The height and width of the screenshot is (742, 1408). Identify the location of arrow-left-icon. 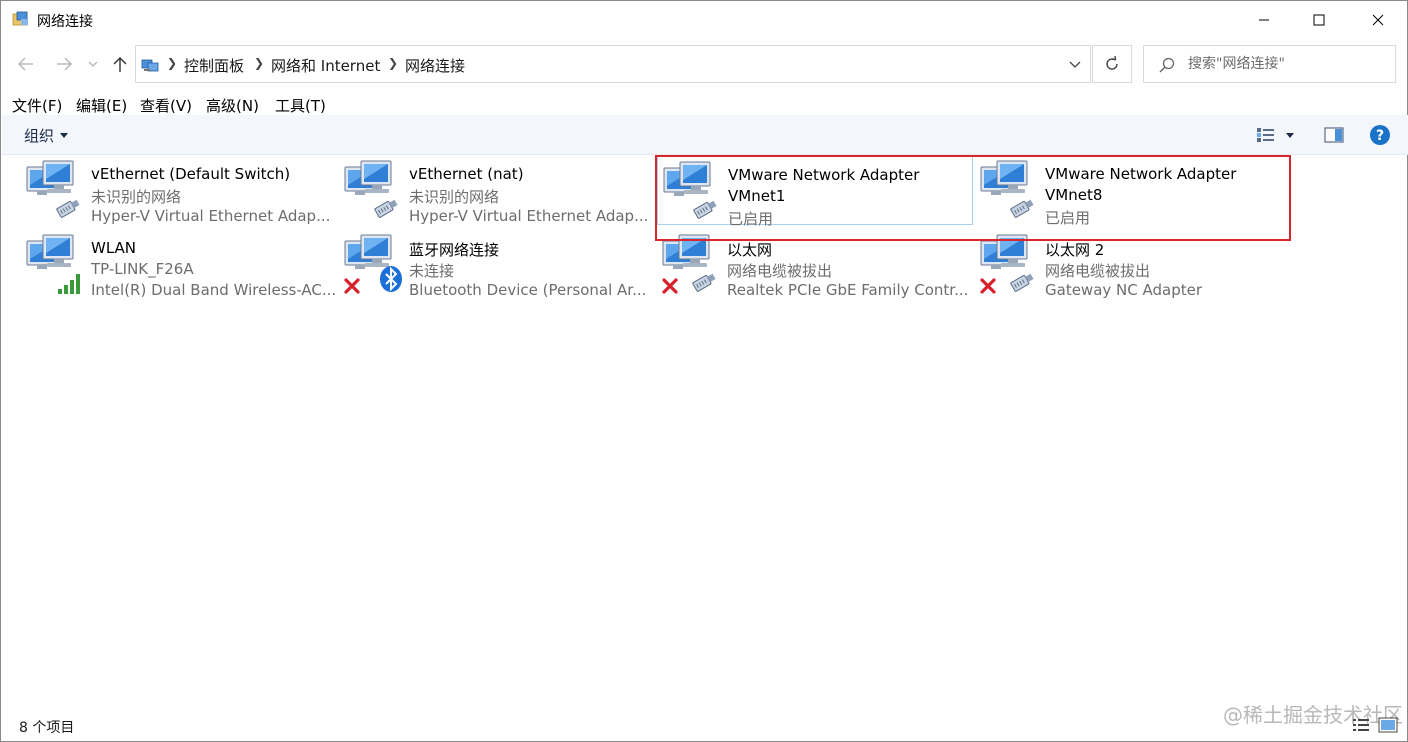
(25, 64).